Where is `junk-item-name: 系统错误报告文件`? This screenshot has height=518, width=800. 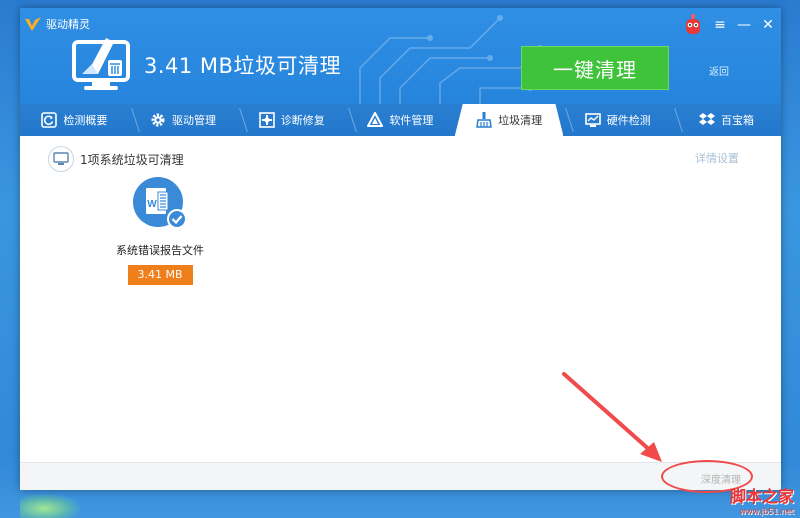
junk-item-name: 系统错误报告文件 is located at coordinates (160, 250).